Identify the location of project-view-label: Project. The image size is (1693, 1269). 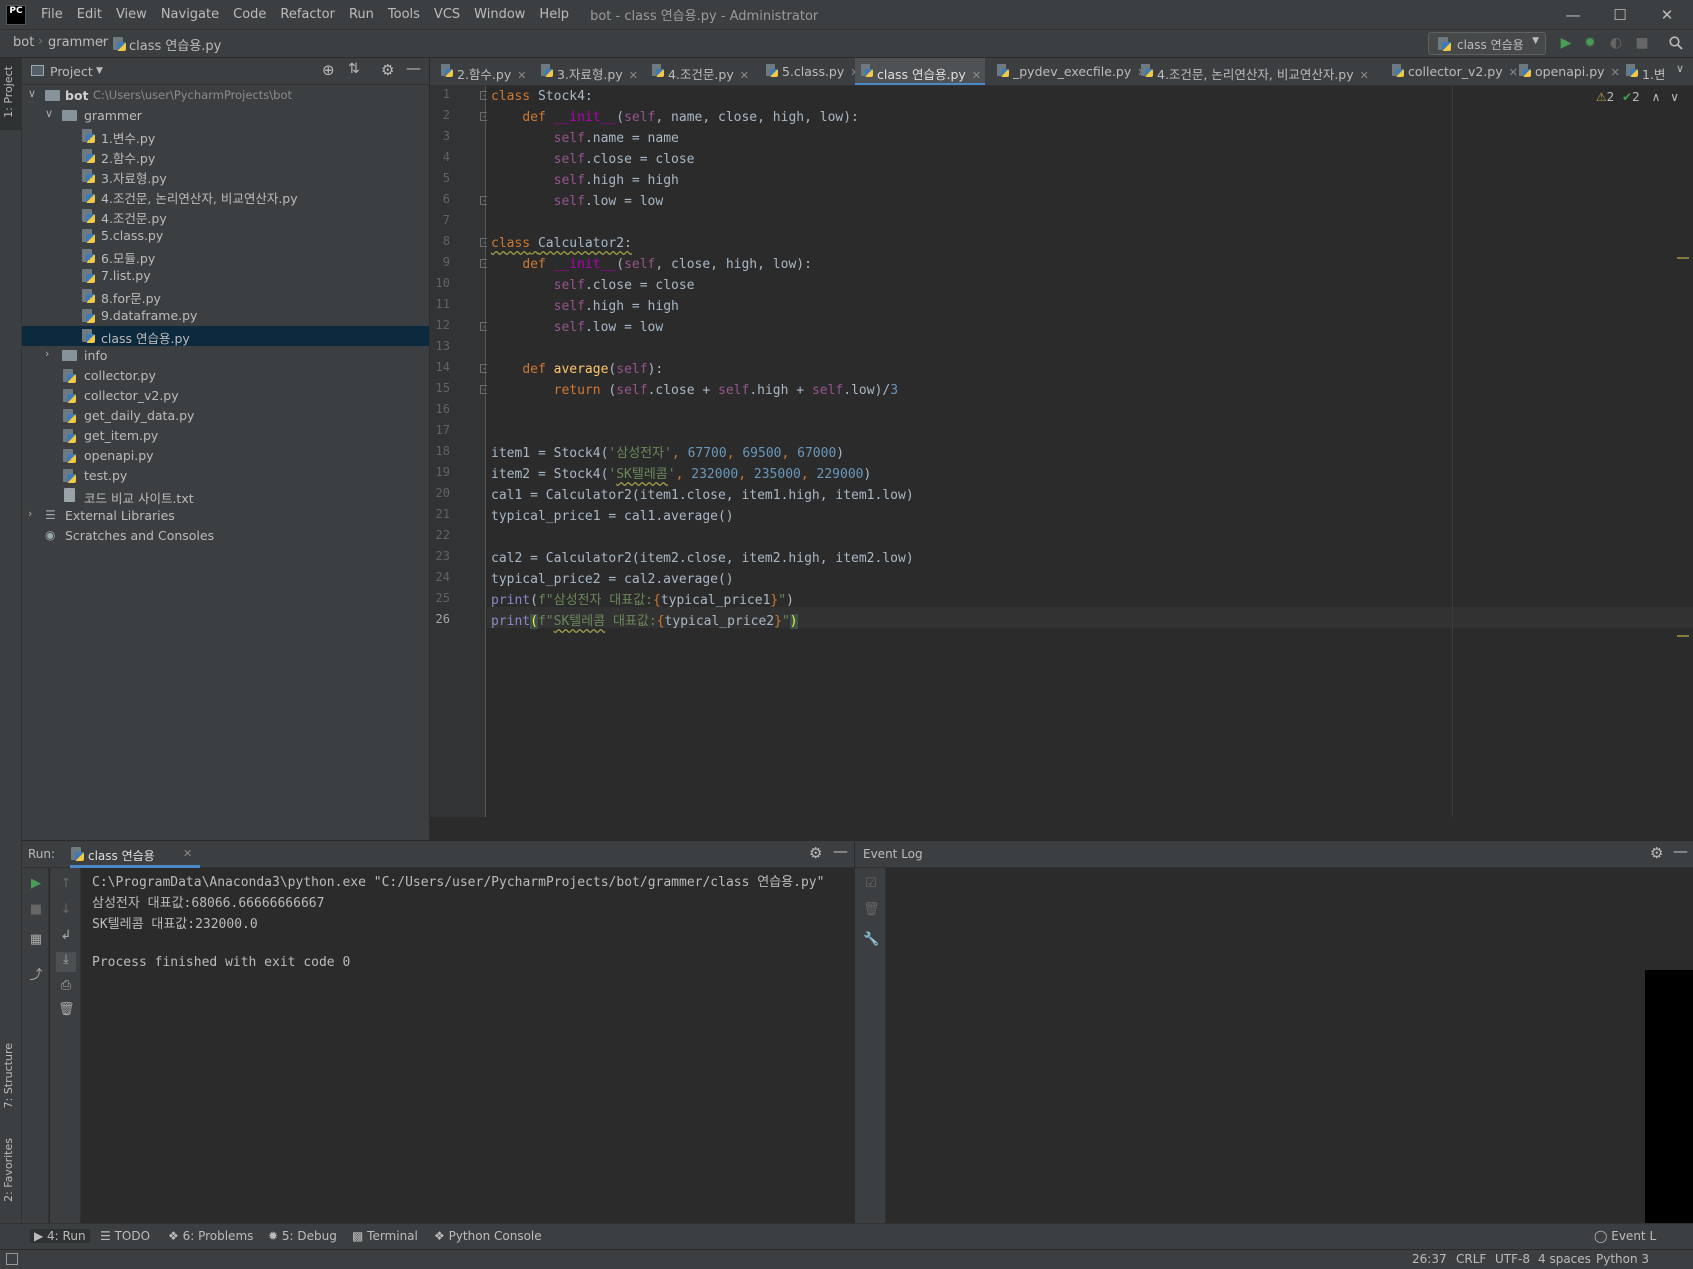
(71, 71).